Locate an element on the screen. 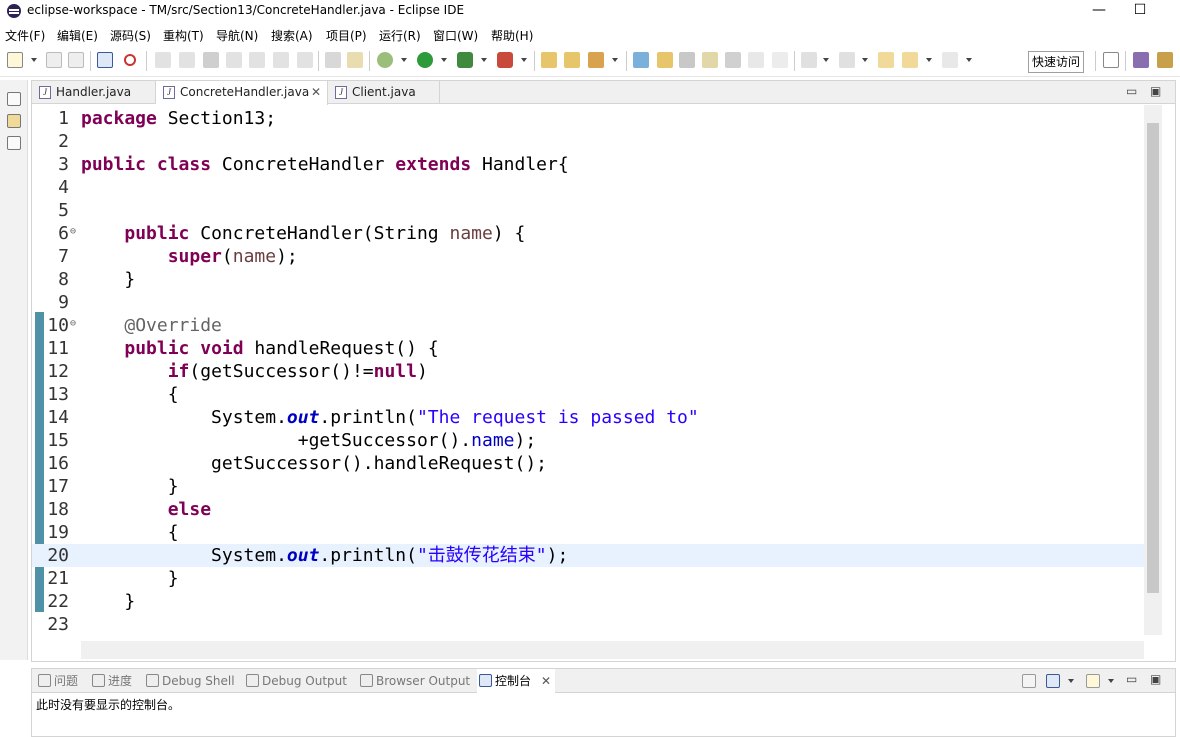 The image size is (1180, 737). code-line: 12 if(getSuccessor()!=null) is located at coordinates (588, 371).